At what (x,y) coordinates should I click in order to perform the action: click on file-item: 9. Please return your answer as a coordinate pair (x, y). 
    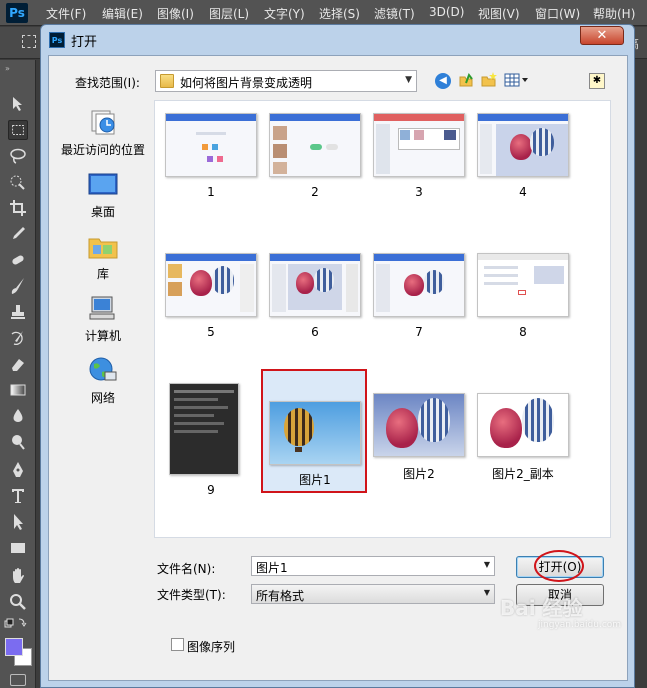
    Looking at the image, I should click on (211, 440).